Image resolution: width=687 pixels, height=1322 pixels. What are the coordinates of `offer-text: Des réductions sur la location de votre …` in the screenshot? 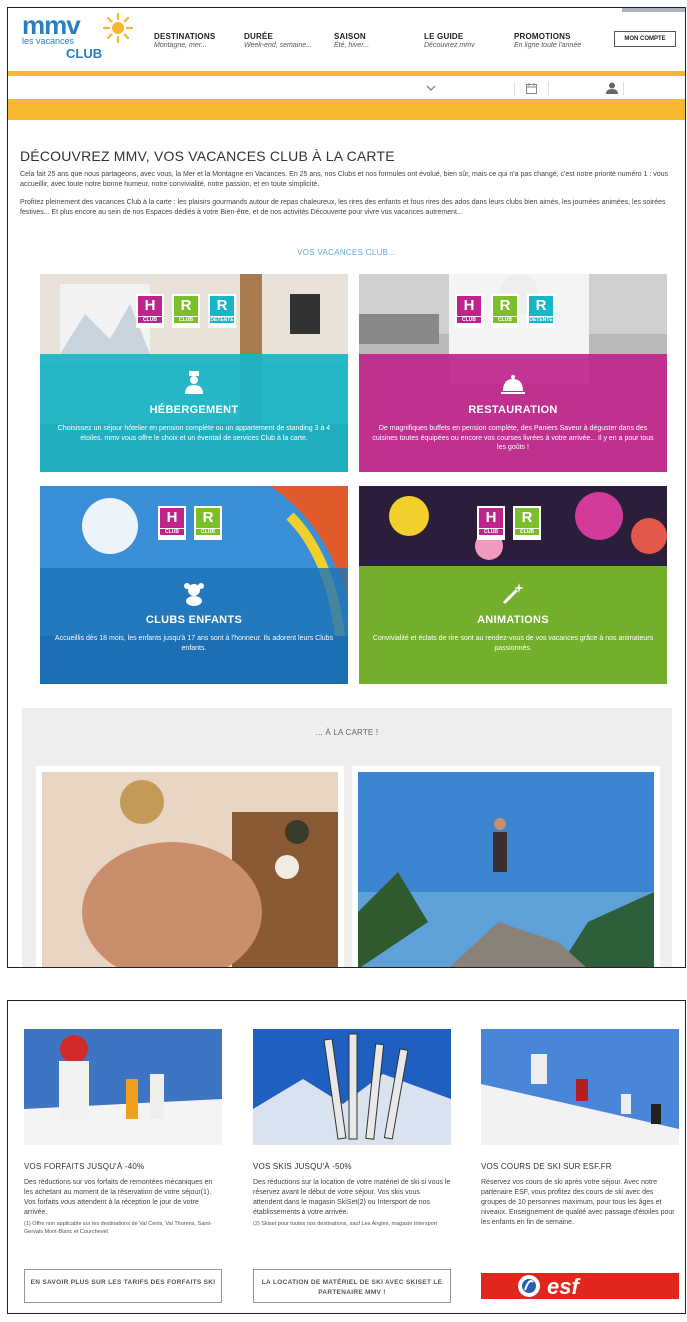 It's located at (352, 1197).